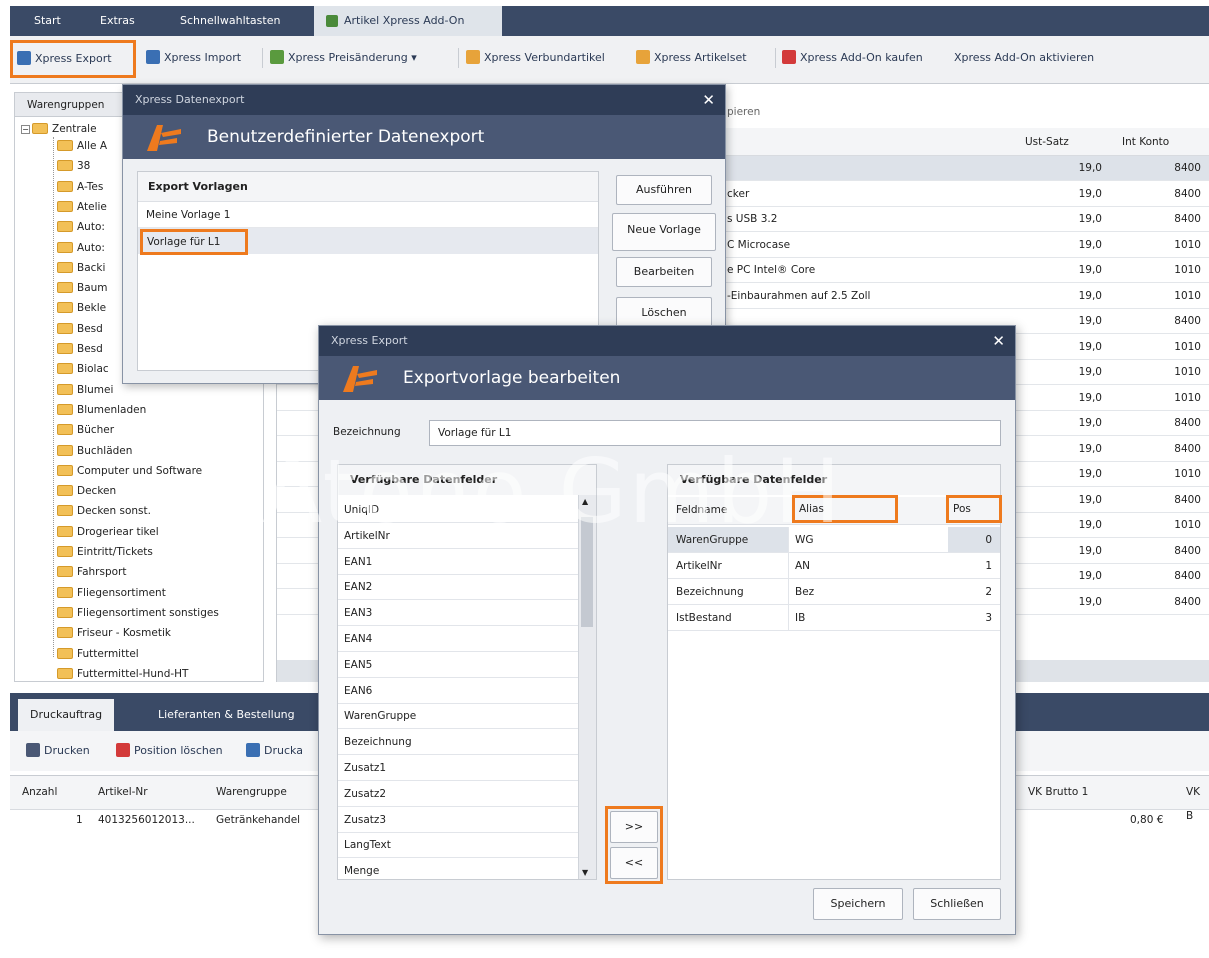 This screenshot has width=1209, height=958. I want to click on tree-item: Blumei, so click(85, 390).